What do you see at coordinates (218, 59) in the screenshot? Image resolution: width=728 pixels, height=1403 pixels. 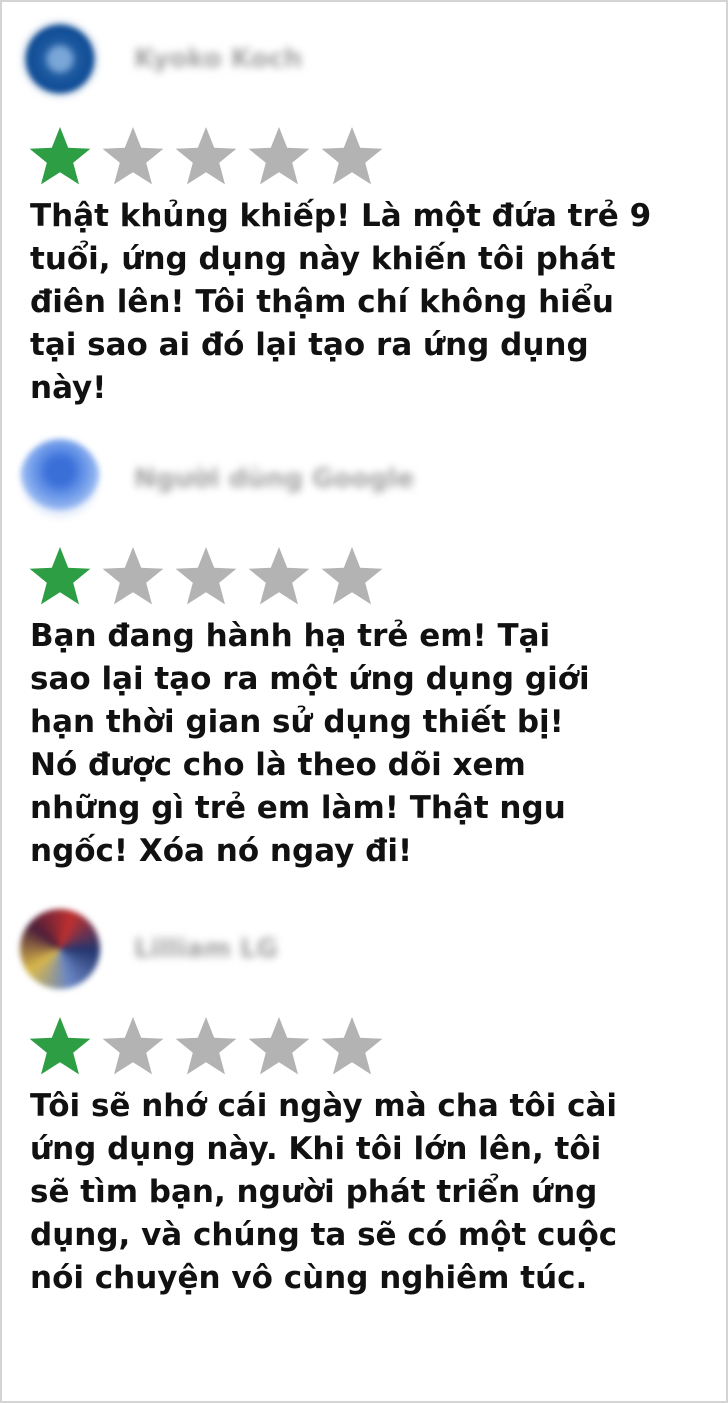 I see `reviewer-name: Kyoko Koch` at bounding box center [218, 59].